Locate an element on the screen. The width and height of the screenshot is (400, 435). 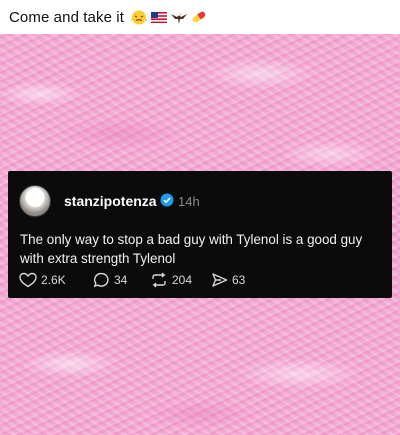
repost-button: 204 is located at coordinates (171, 280).